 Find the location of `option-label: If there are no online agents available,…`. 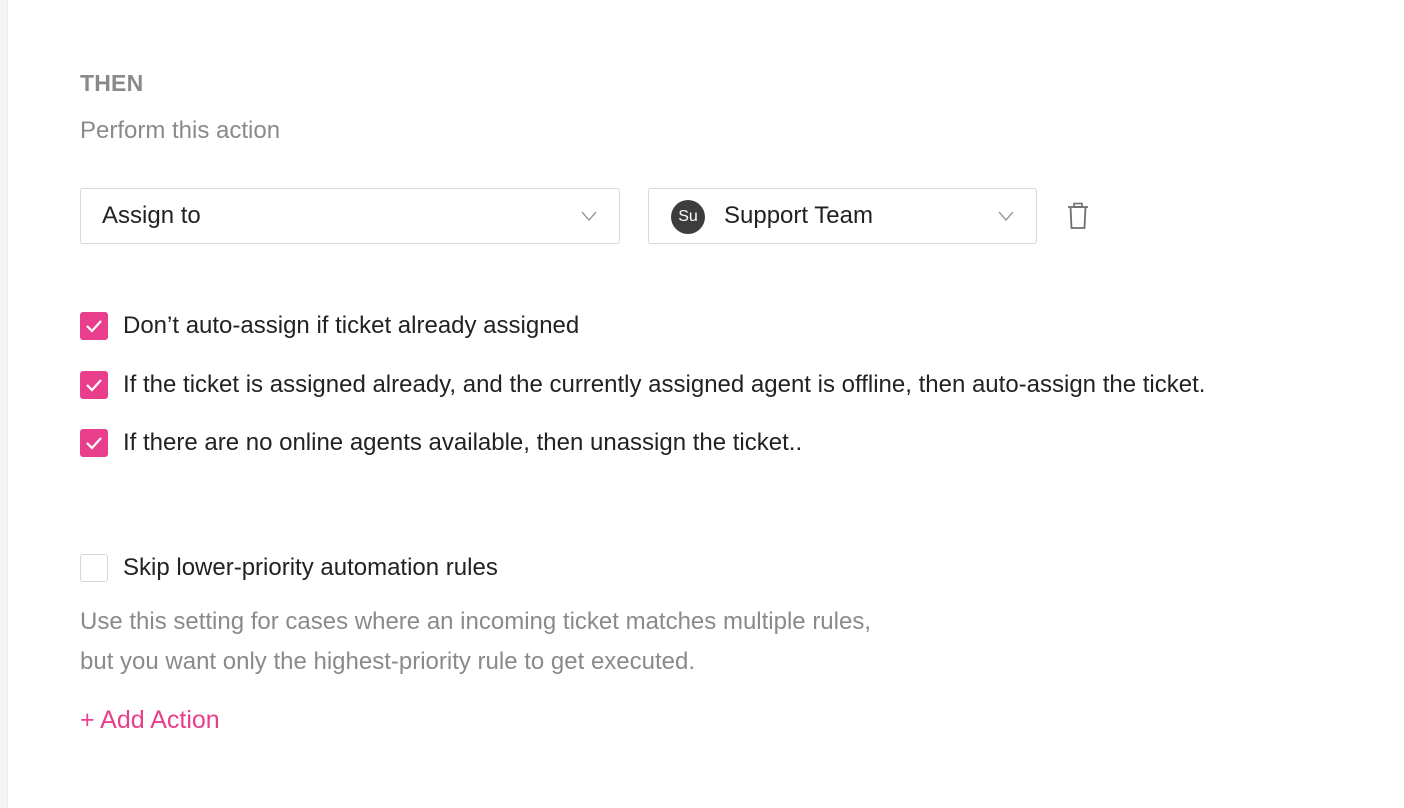

option-label: If there are no online agents available,… is located at coordinates (463, 442).